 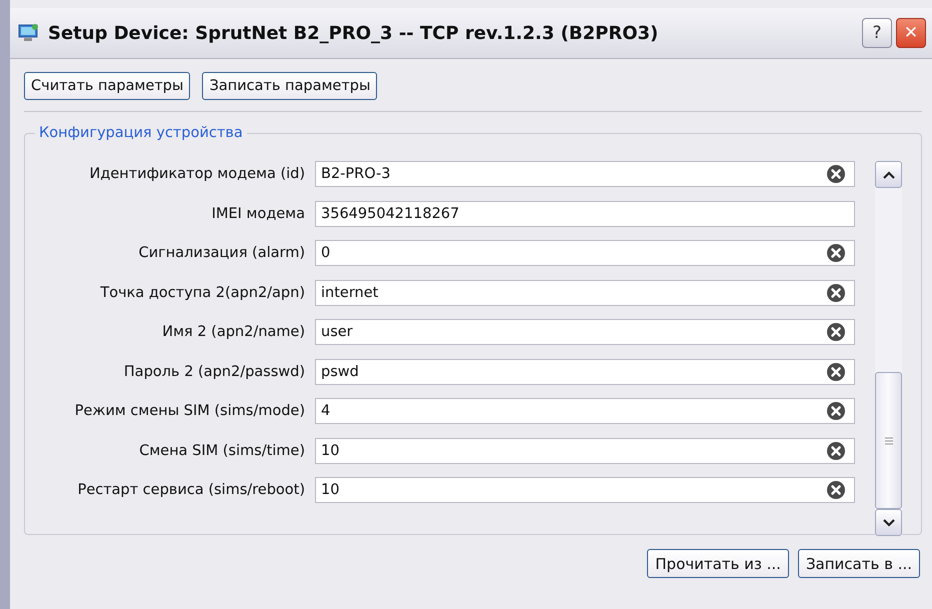 What do you see at coordinates (585, 174) in the screenshot?
I see `text-field: B2-PRO-3` at bounding box center [585, 174].